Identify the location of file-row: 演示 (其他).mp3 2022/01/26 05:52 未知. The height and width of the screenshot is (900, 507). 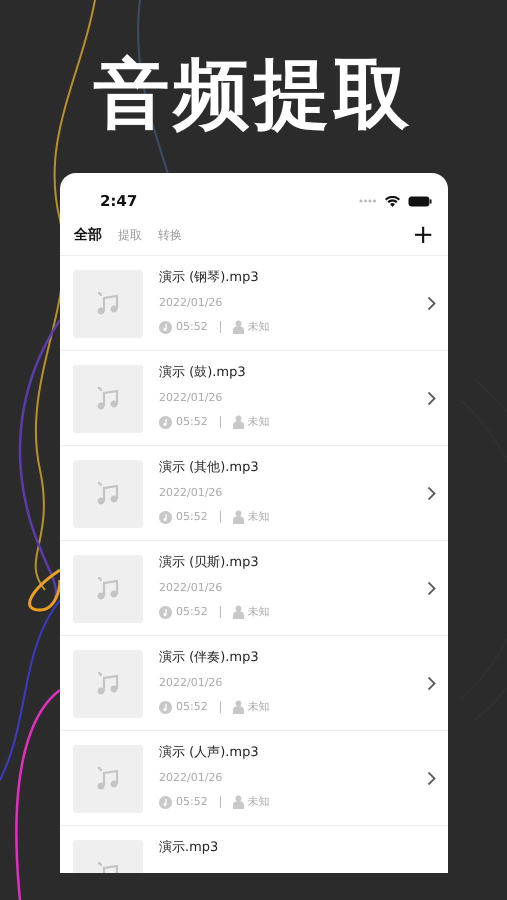
(254, 494).